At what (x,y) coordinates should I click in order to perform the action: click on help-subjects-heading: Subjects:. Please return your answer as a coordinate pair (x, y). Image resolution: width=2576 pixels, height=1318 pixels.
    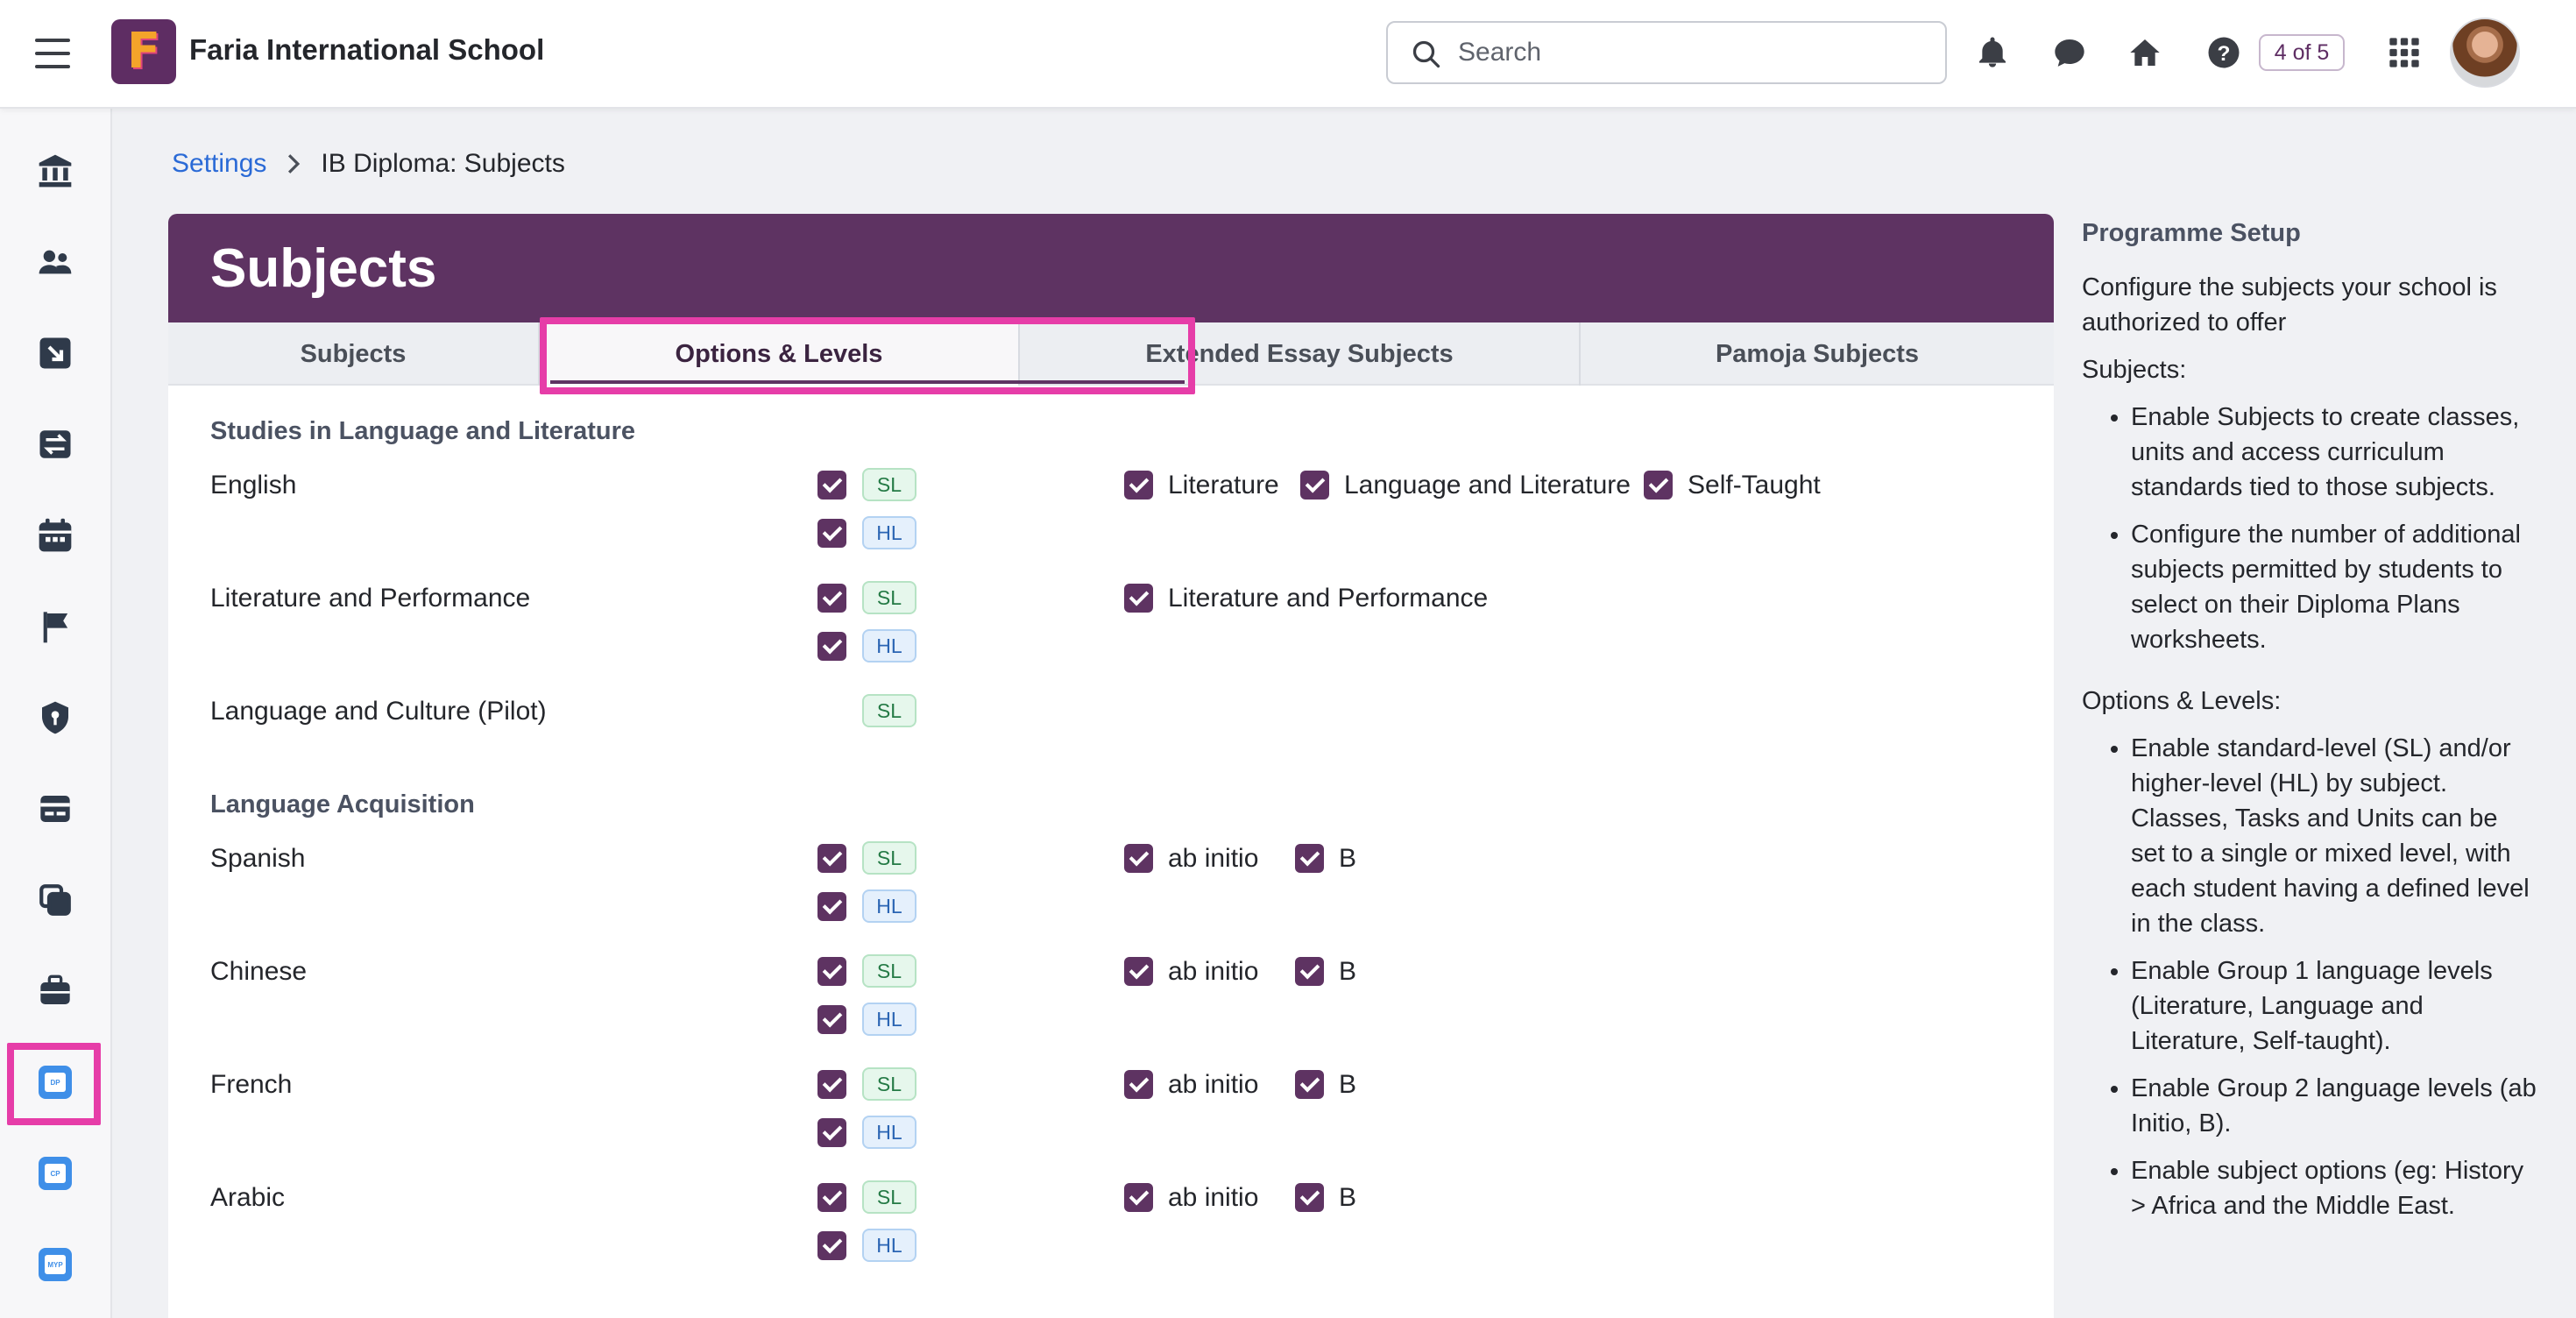
    Looking at the image, I should click on (2134, 370).